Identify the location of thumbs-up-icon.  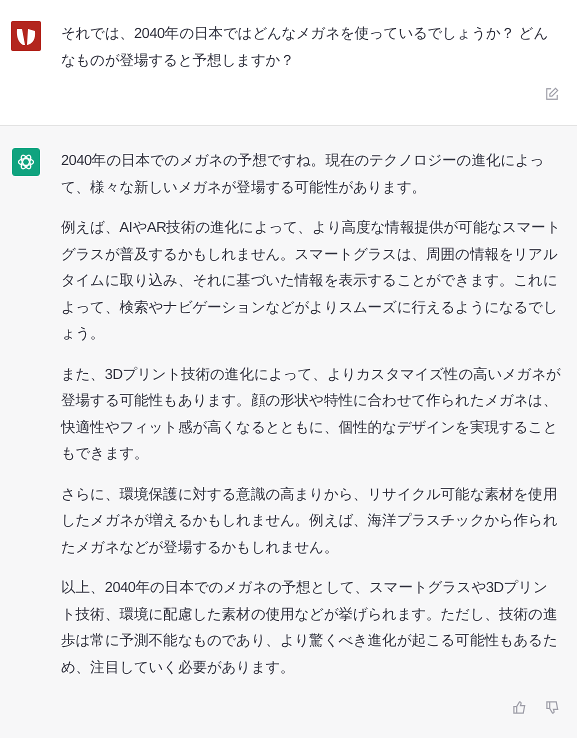
(519, 707).